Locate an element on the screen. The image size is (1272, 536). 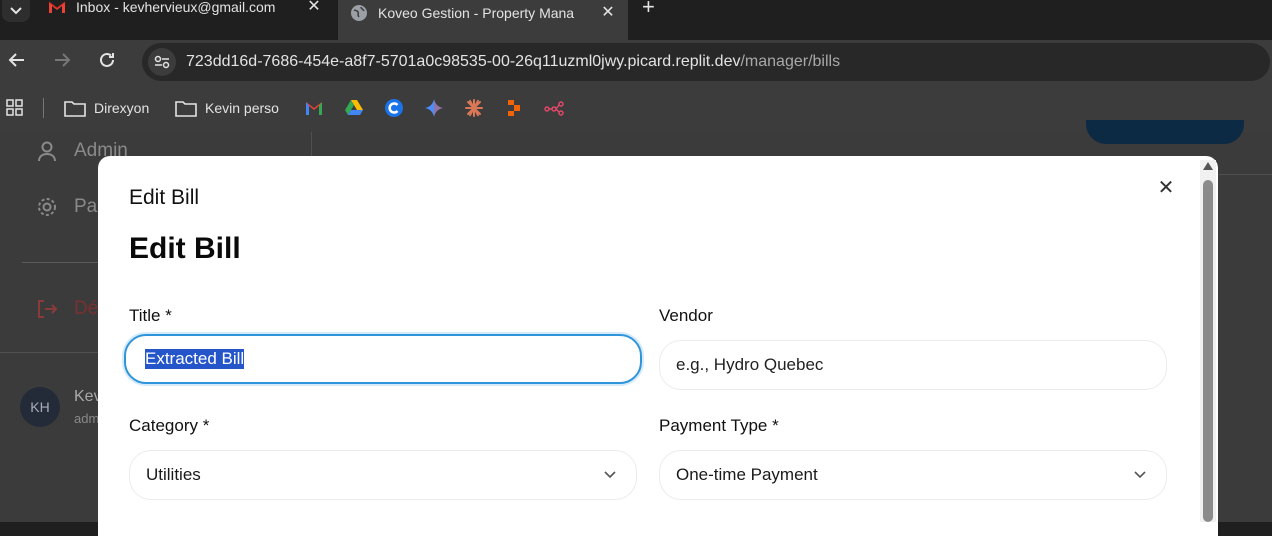
category-value: Utilities is located at coordinates (173, 474).